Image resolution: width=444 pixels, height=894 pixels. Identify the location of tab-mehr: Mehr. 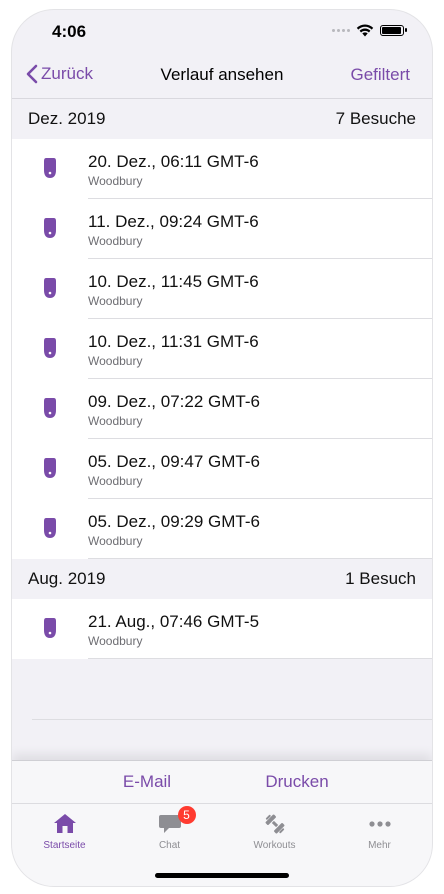
(380, 831).